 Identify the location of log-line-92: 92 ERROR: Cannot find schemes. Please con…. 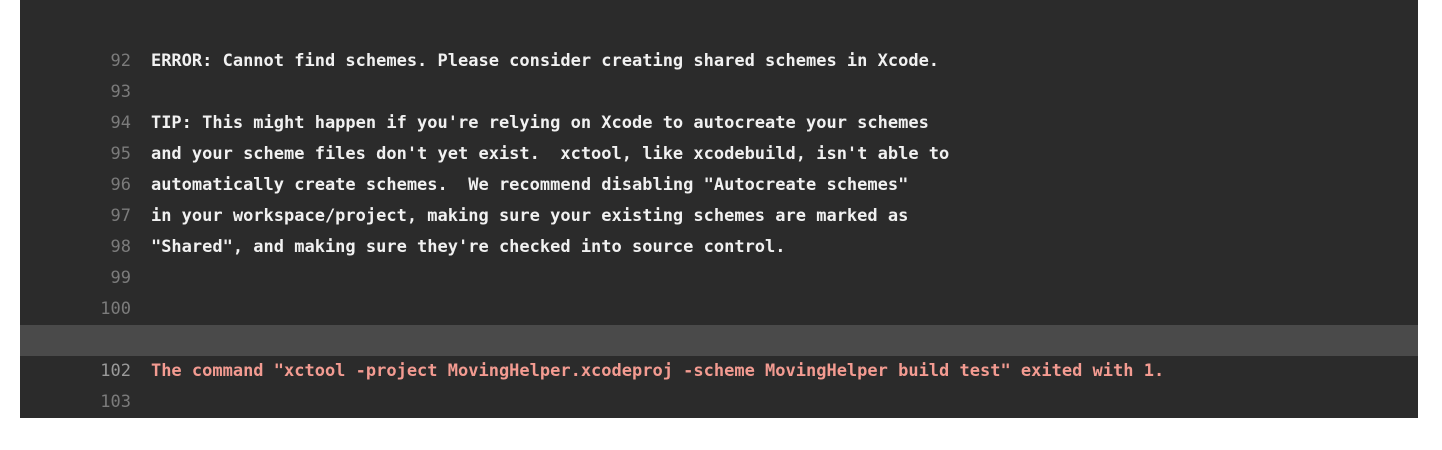
(719, 43).